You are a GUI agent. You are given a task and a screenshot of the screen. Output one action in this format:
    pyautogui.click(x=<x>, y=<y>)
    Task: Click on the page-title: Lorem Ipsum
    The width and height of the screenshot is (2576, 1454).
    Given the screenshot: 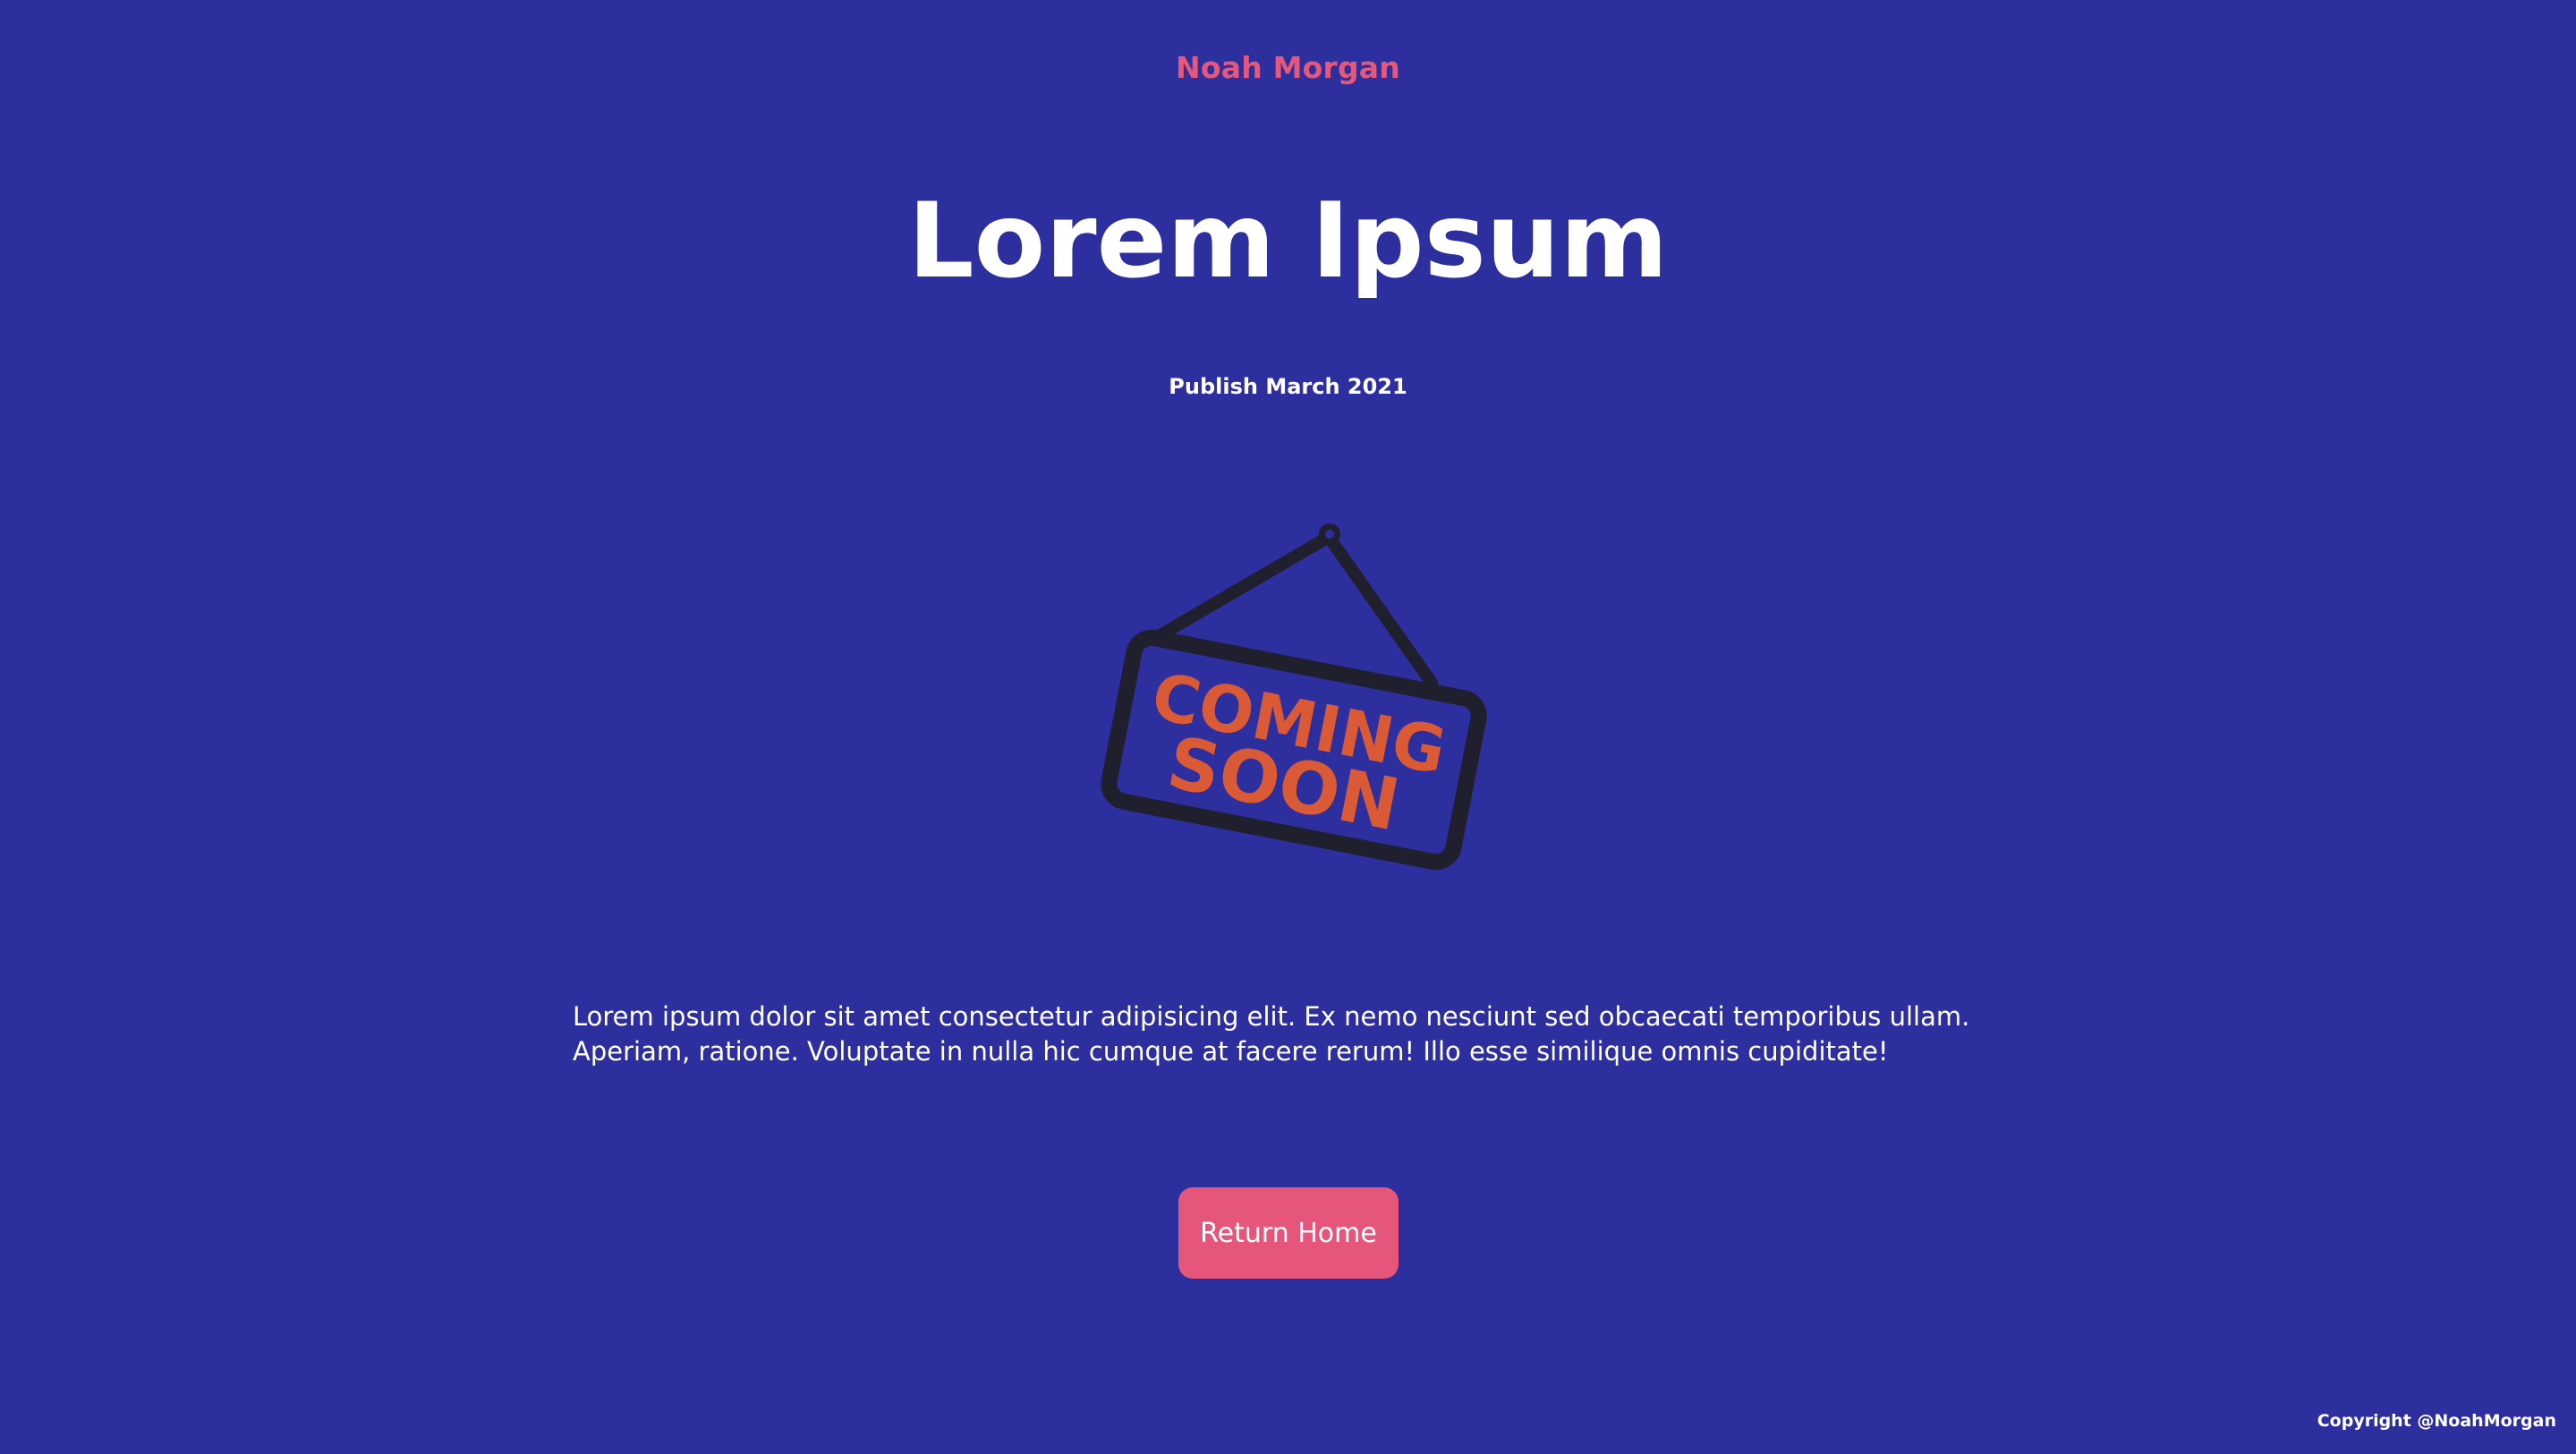 What is the action you would take?
    pyautogui.click(x=1288, y=242)
    